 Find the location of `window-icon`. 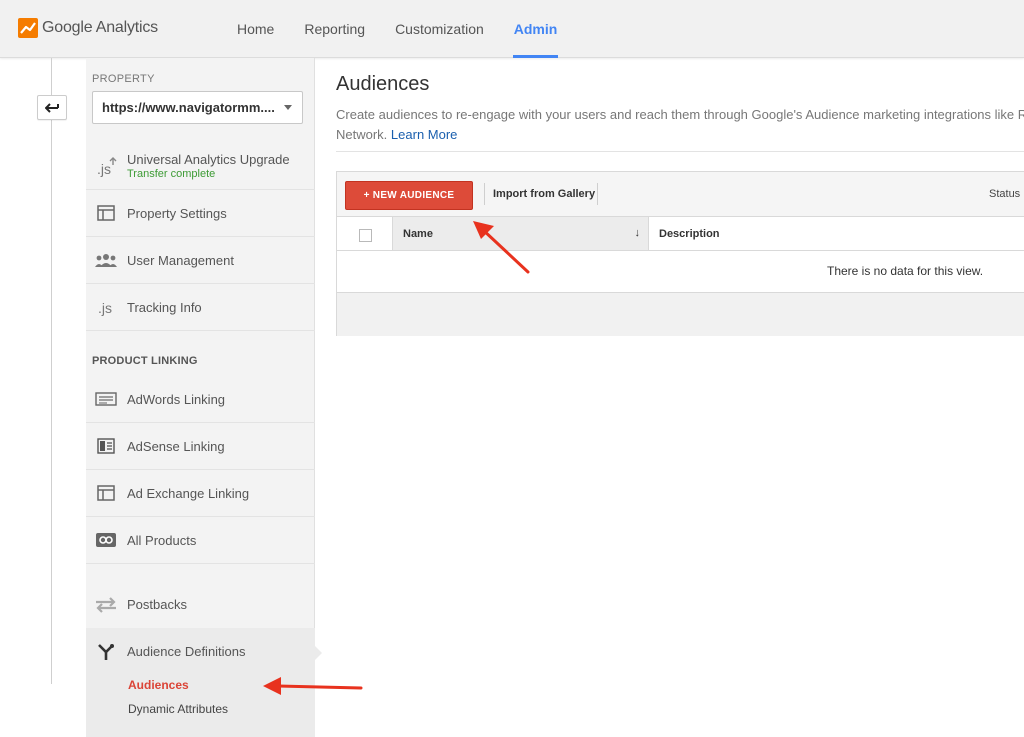

window-icon is located at coordinates (106, 213).